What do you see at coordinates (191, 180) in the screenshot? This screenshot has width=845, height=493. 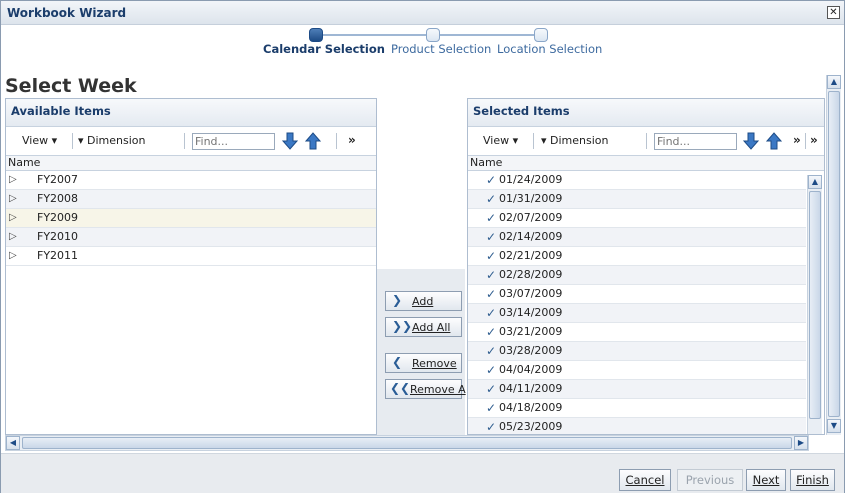 I see `list-item: ▷ FY2007` at bounding box center [191, 180].